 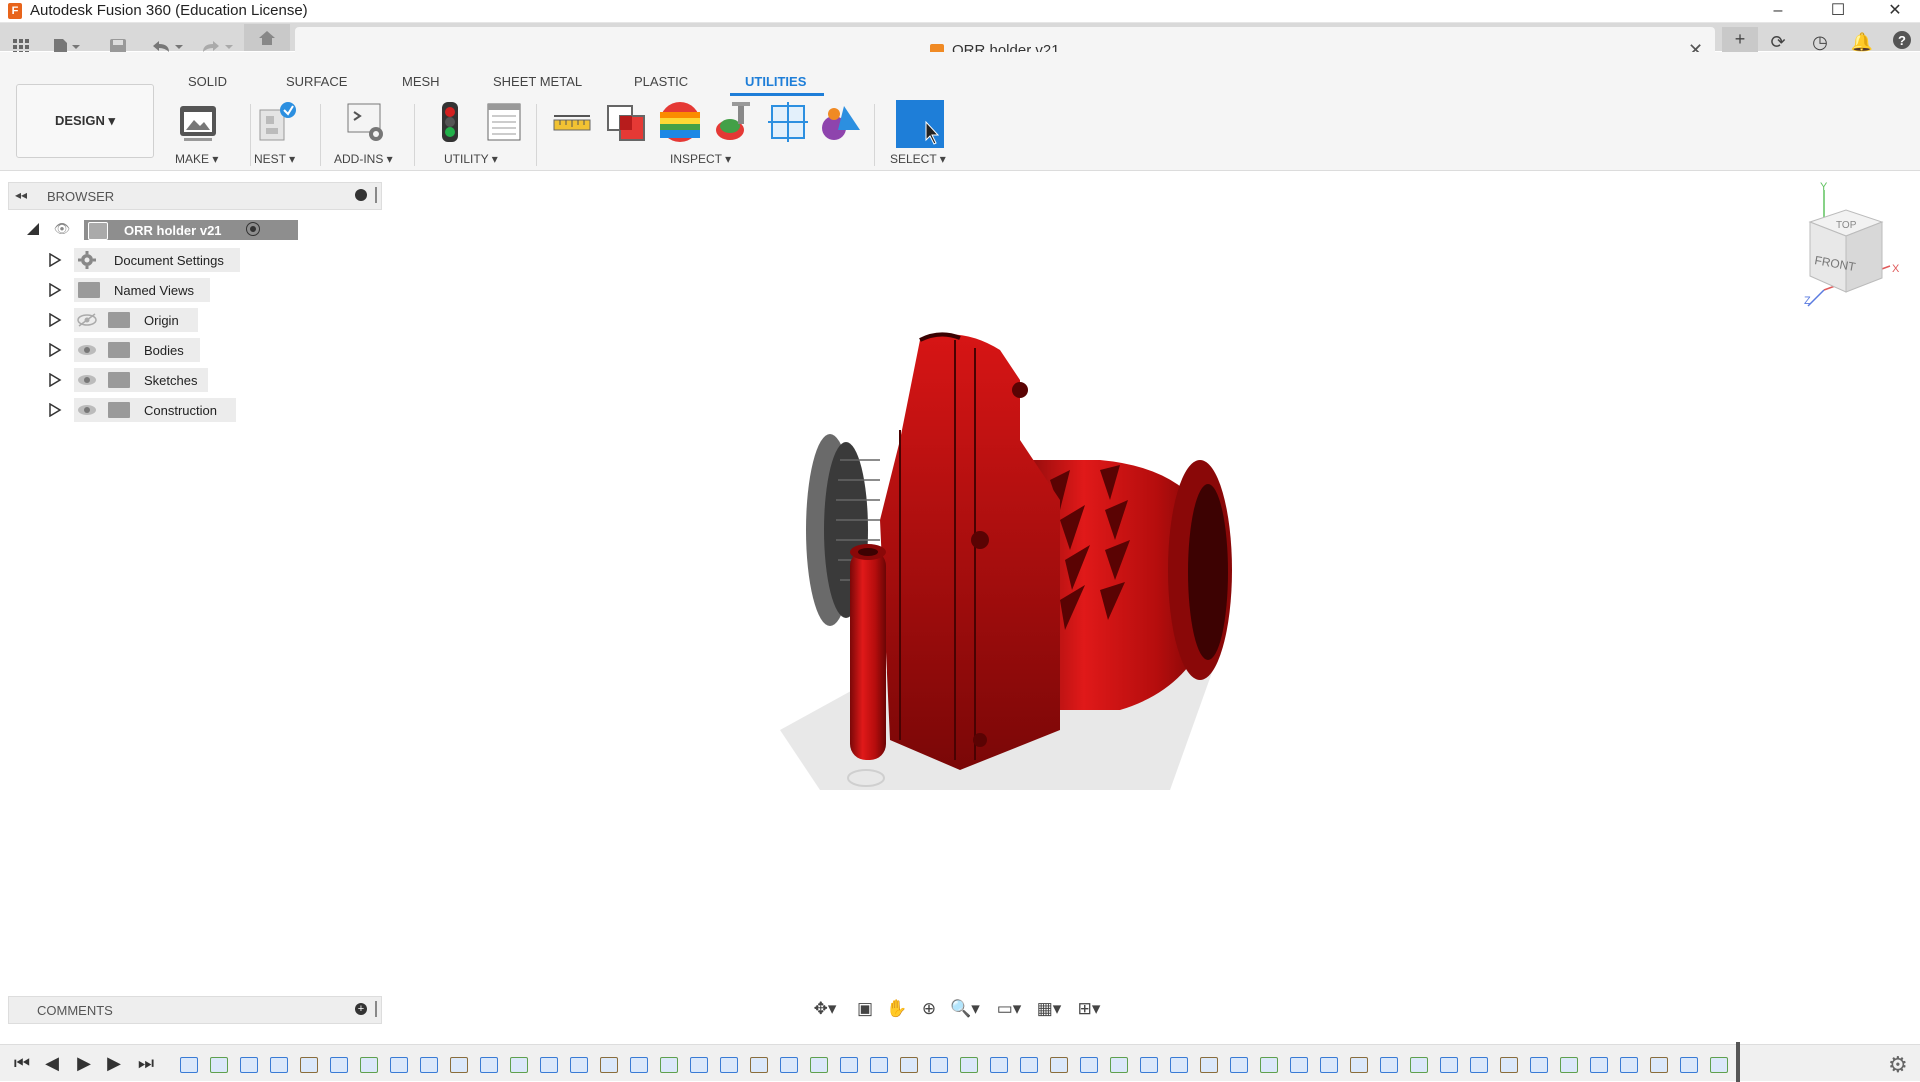 I want to click on add-comment-icon: +, so click(x=361, y=1009).